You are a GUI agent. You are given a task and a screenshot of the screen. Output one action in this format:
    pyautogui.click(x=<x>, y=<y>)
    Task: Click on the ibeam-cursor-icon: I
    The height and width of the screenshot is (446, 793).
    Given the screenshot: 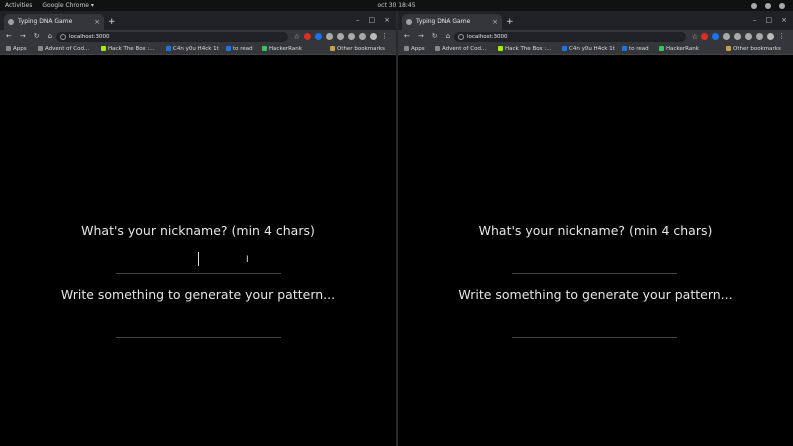 What is the action you would take?
    pyautogui.click(x=247, y=260)
    